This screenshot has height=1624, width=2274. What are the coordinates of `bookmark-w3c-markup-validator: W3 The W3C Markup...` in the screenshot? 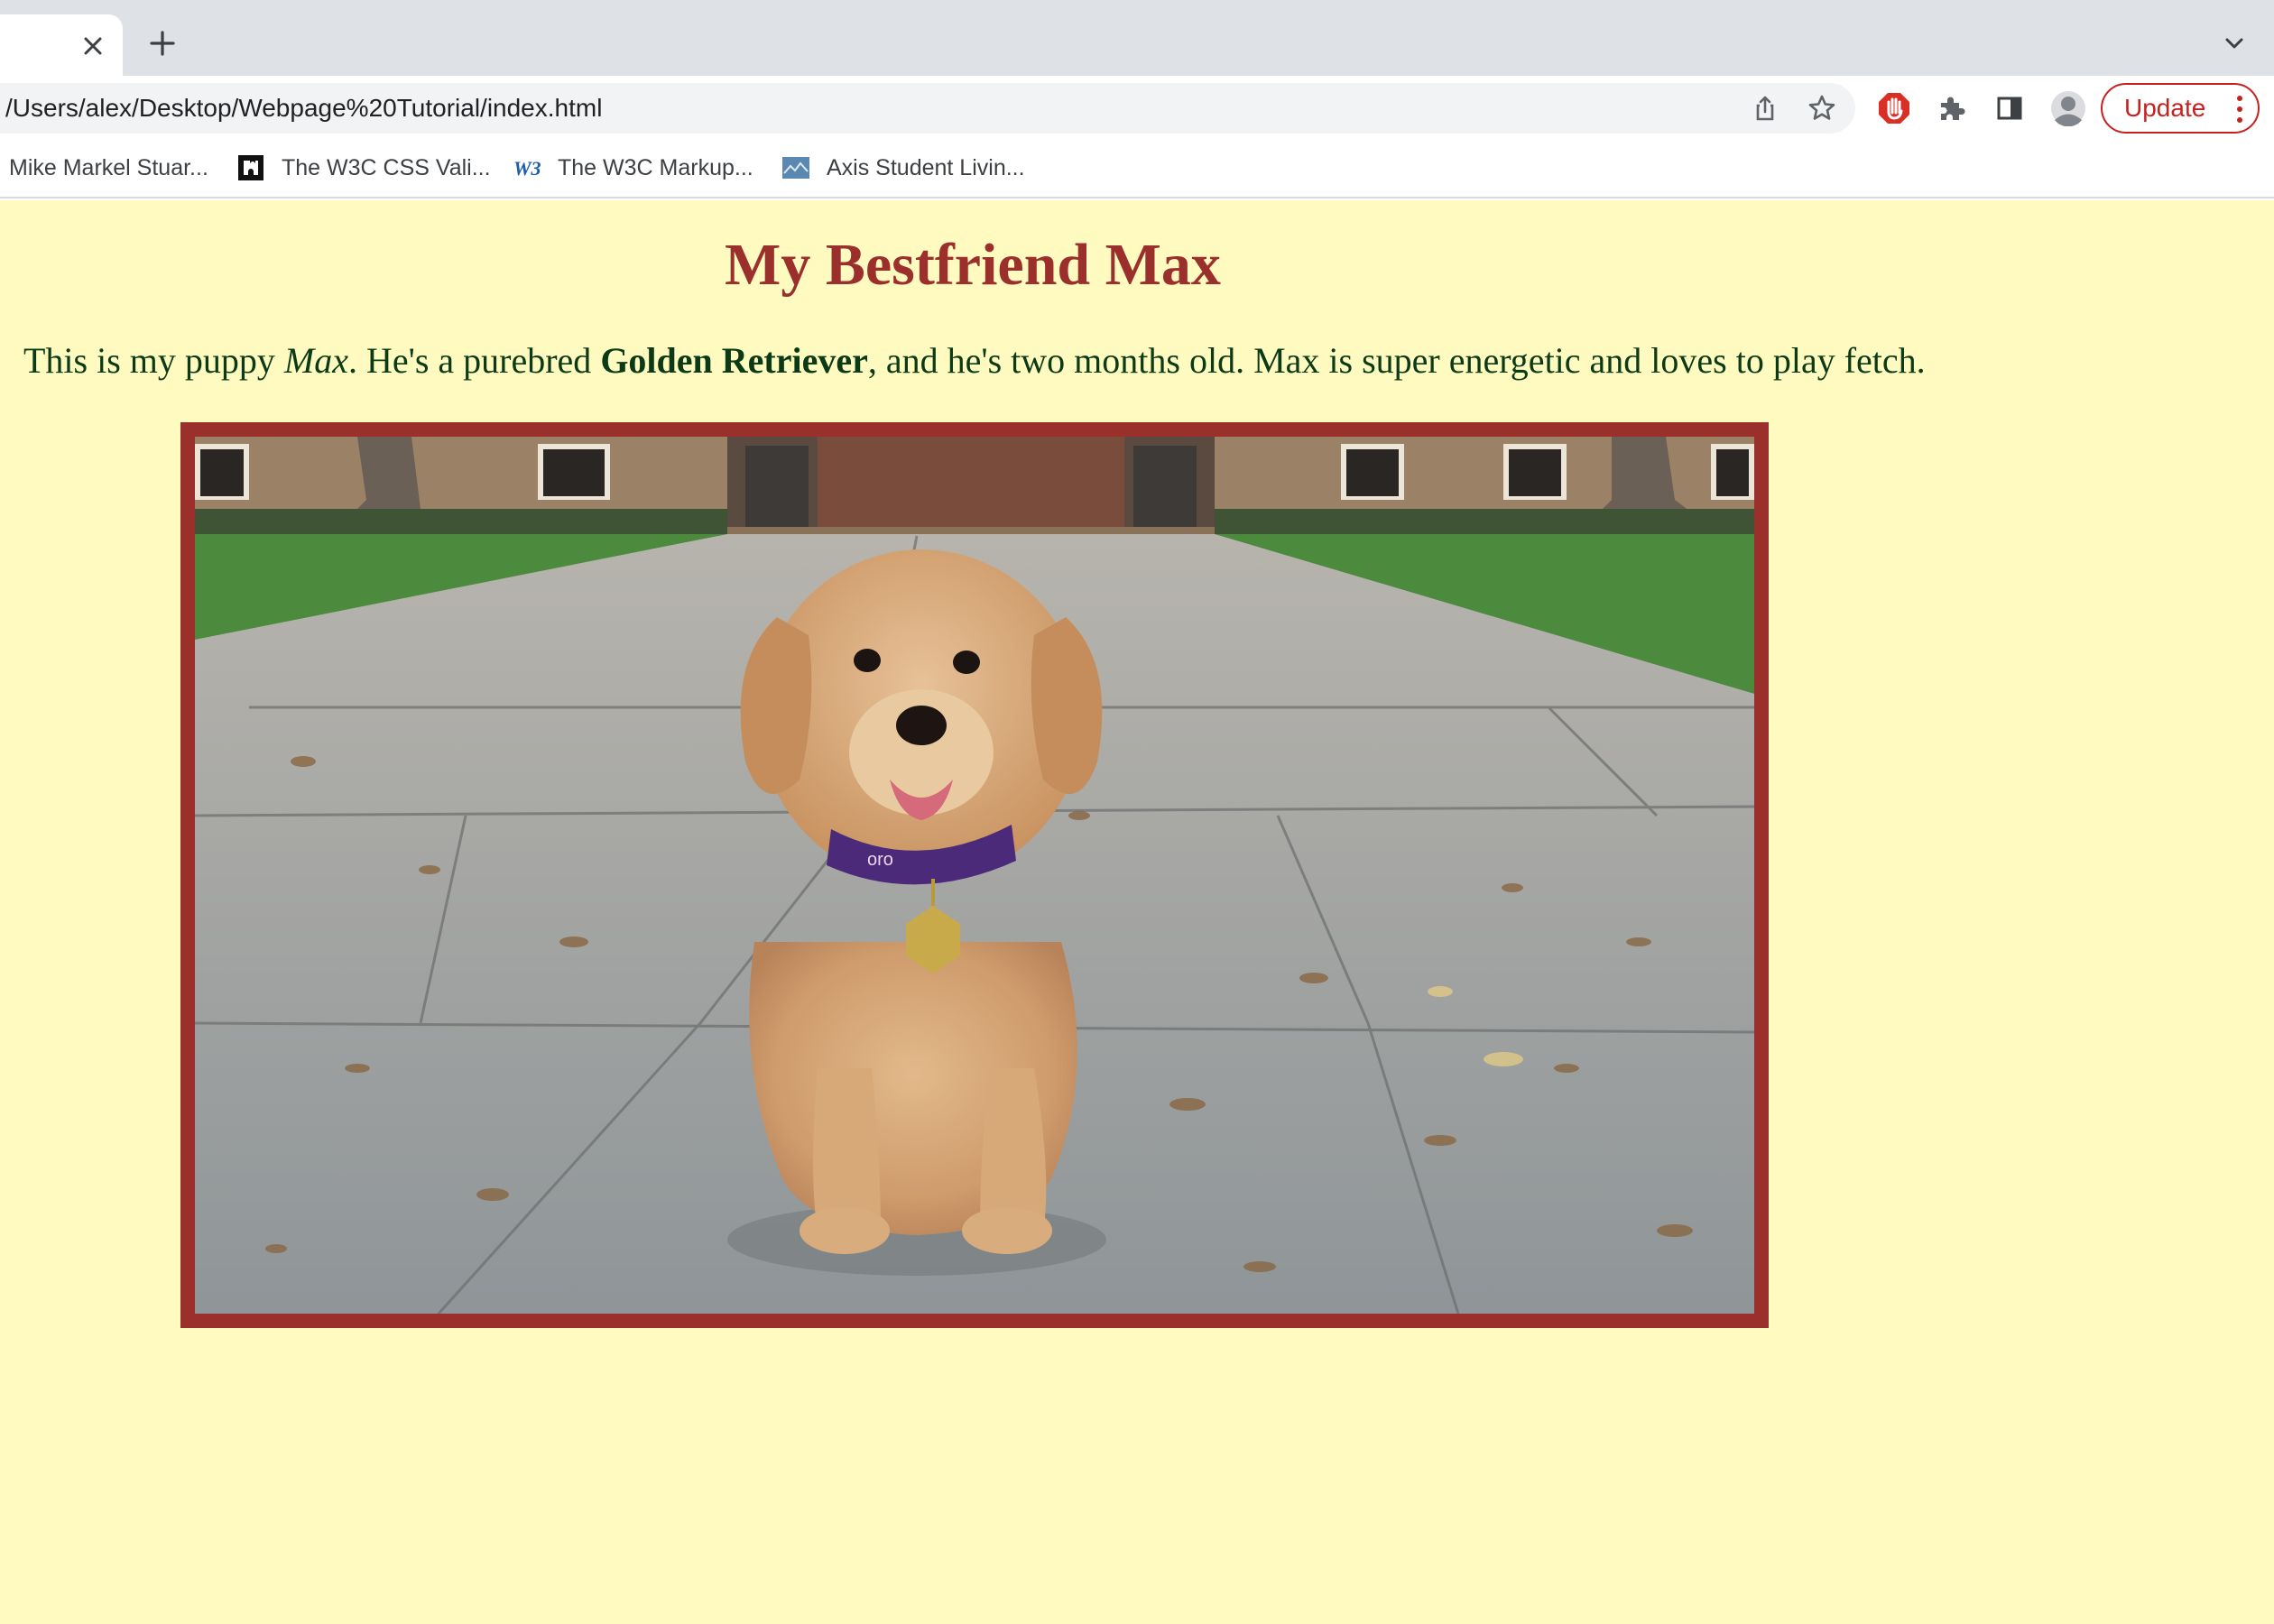 It's located at (633, 168).